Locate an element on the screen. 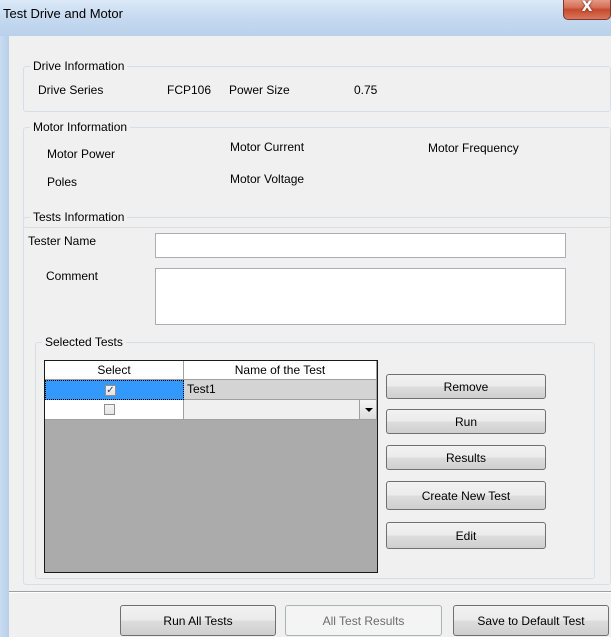 This screenshot has height=637, width=611. run-button: Run is located at coordinates (466, 421).